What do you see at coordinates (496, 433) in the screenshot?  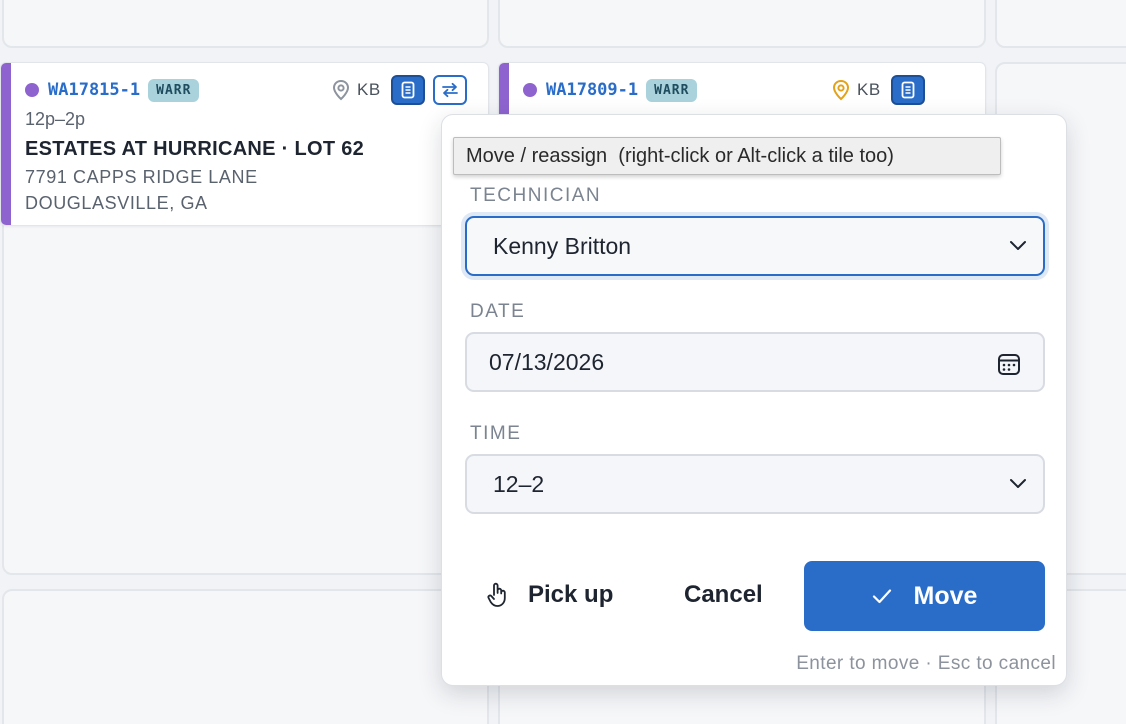 I see `time-label: TIME` at bounding box center [496, 433].